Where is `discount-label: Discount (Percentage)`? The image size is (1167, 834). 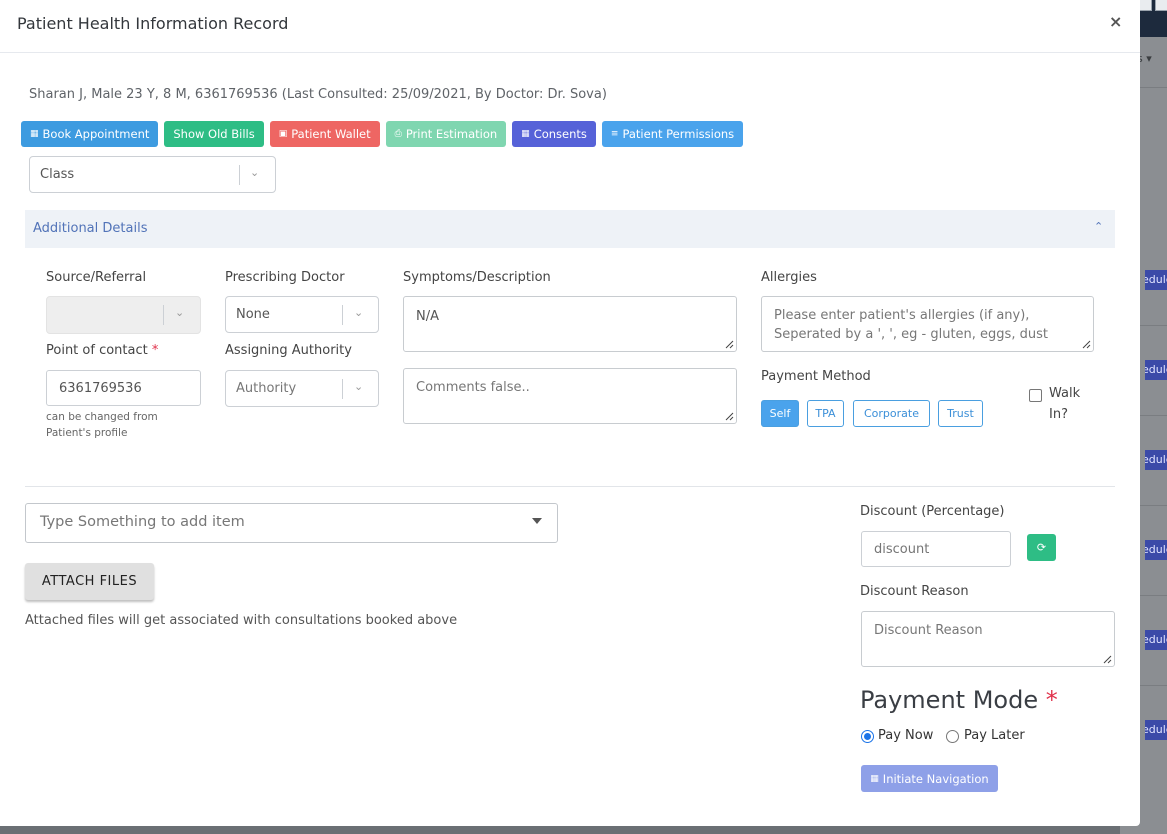 discount-label: Discount (Percentage) is located at coordinates (932, 511).